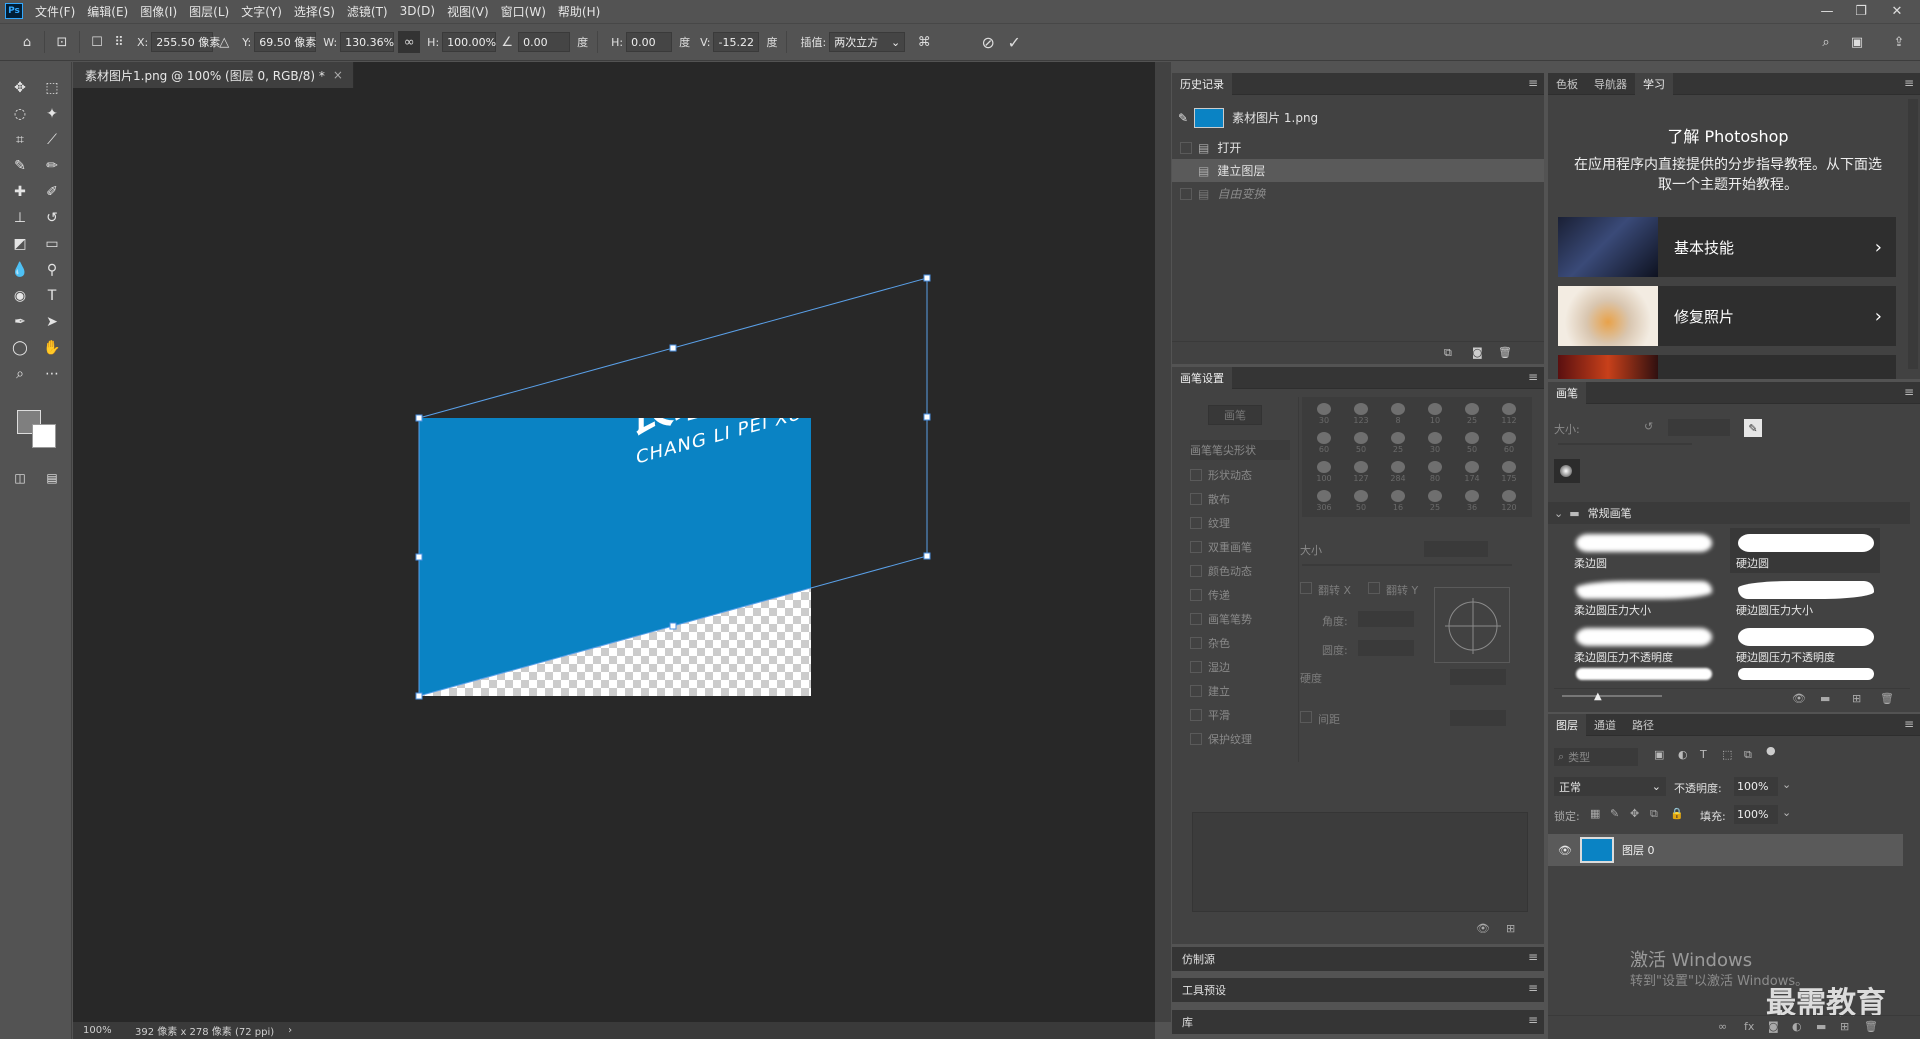 The height and width of the screenshot is (1039, 1920). What do you see at coordinates (52, 140) in the screenshot?
I see `eyedropper-tool-icon: ⟋` at bounding box center [52, 140].